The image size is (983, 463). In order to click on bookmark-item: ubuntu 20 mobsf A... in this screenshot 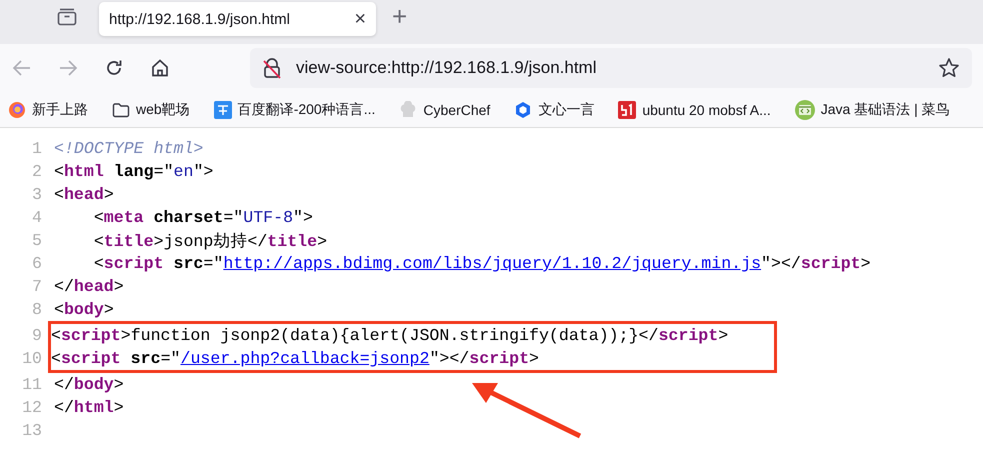, I will do `click(694, 109)`.